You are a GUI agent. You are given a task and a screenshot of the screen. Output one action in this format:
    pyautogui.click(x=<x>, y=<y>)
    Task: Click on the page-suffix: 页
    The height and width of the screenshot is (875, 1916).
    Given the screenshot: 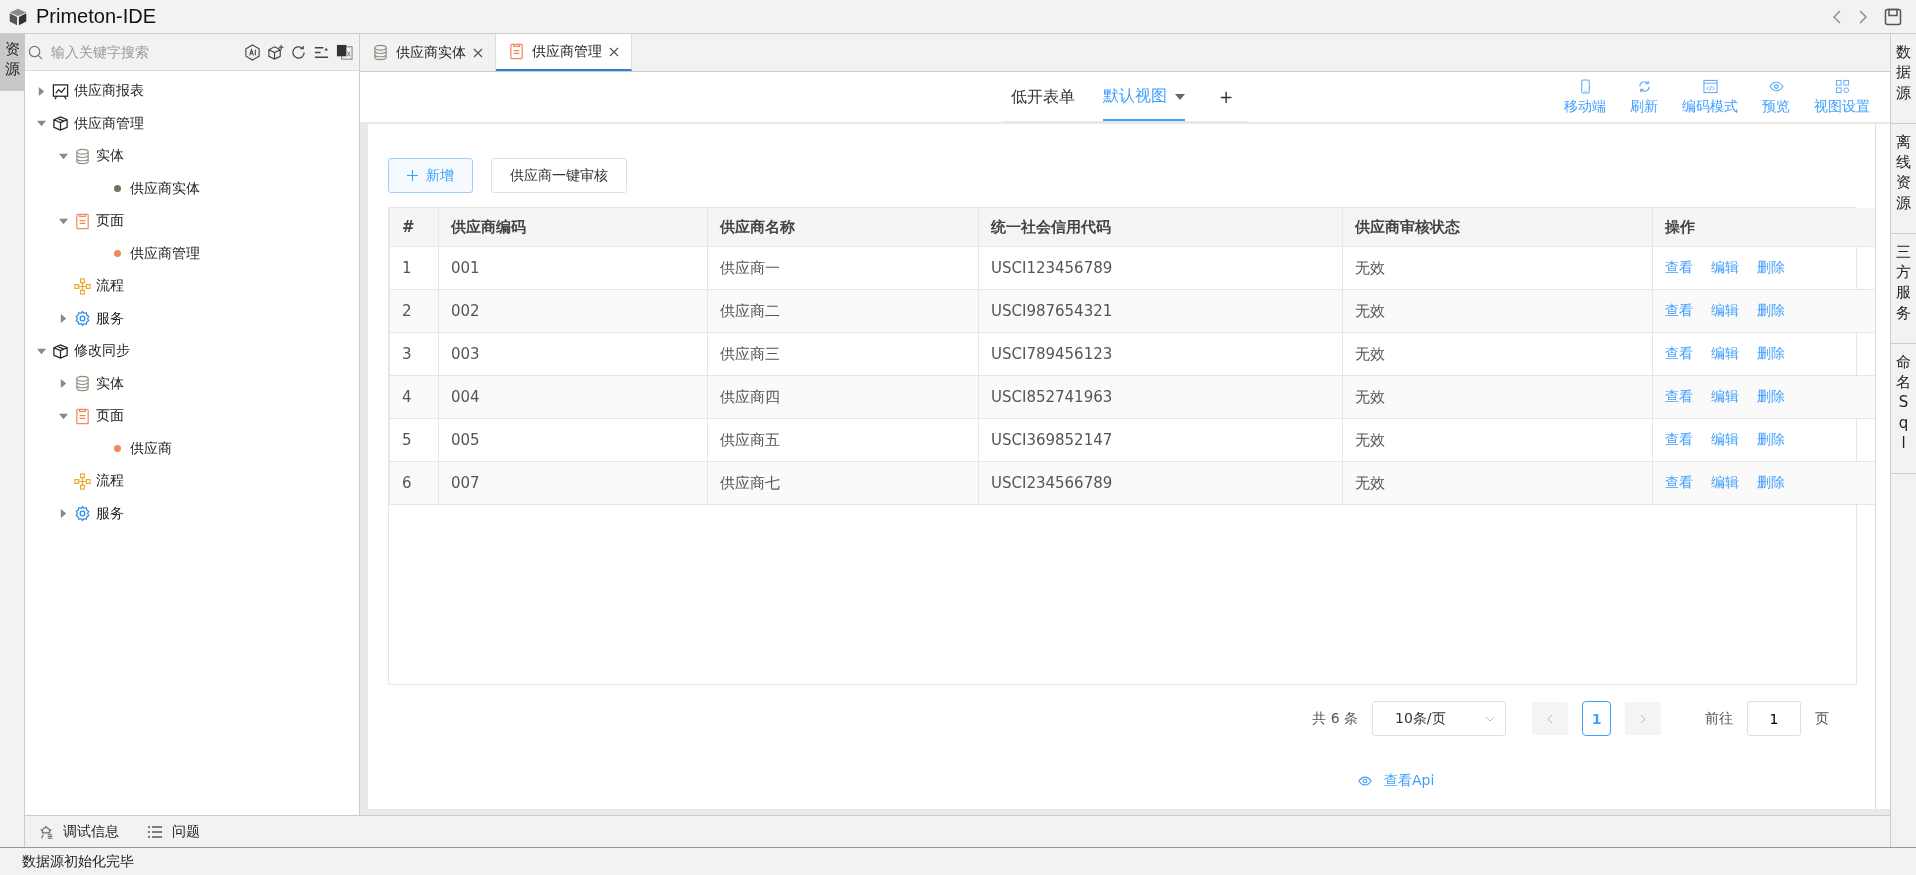 What is the action you would take?
    pyautogui.click(x=1822, y=718)
    